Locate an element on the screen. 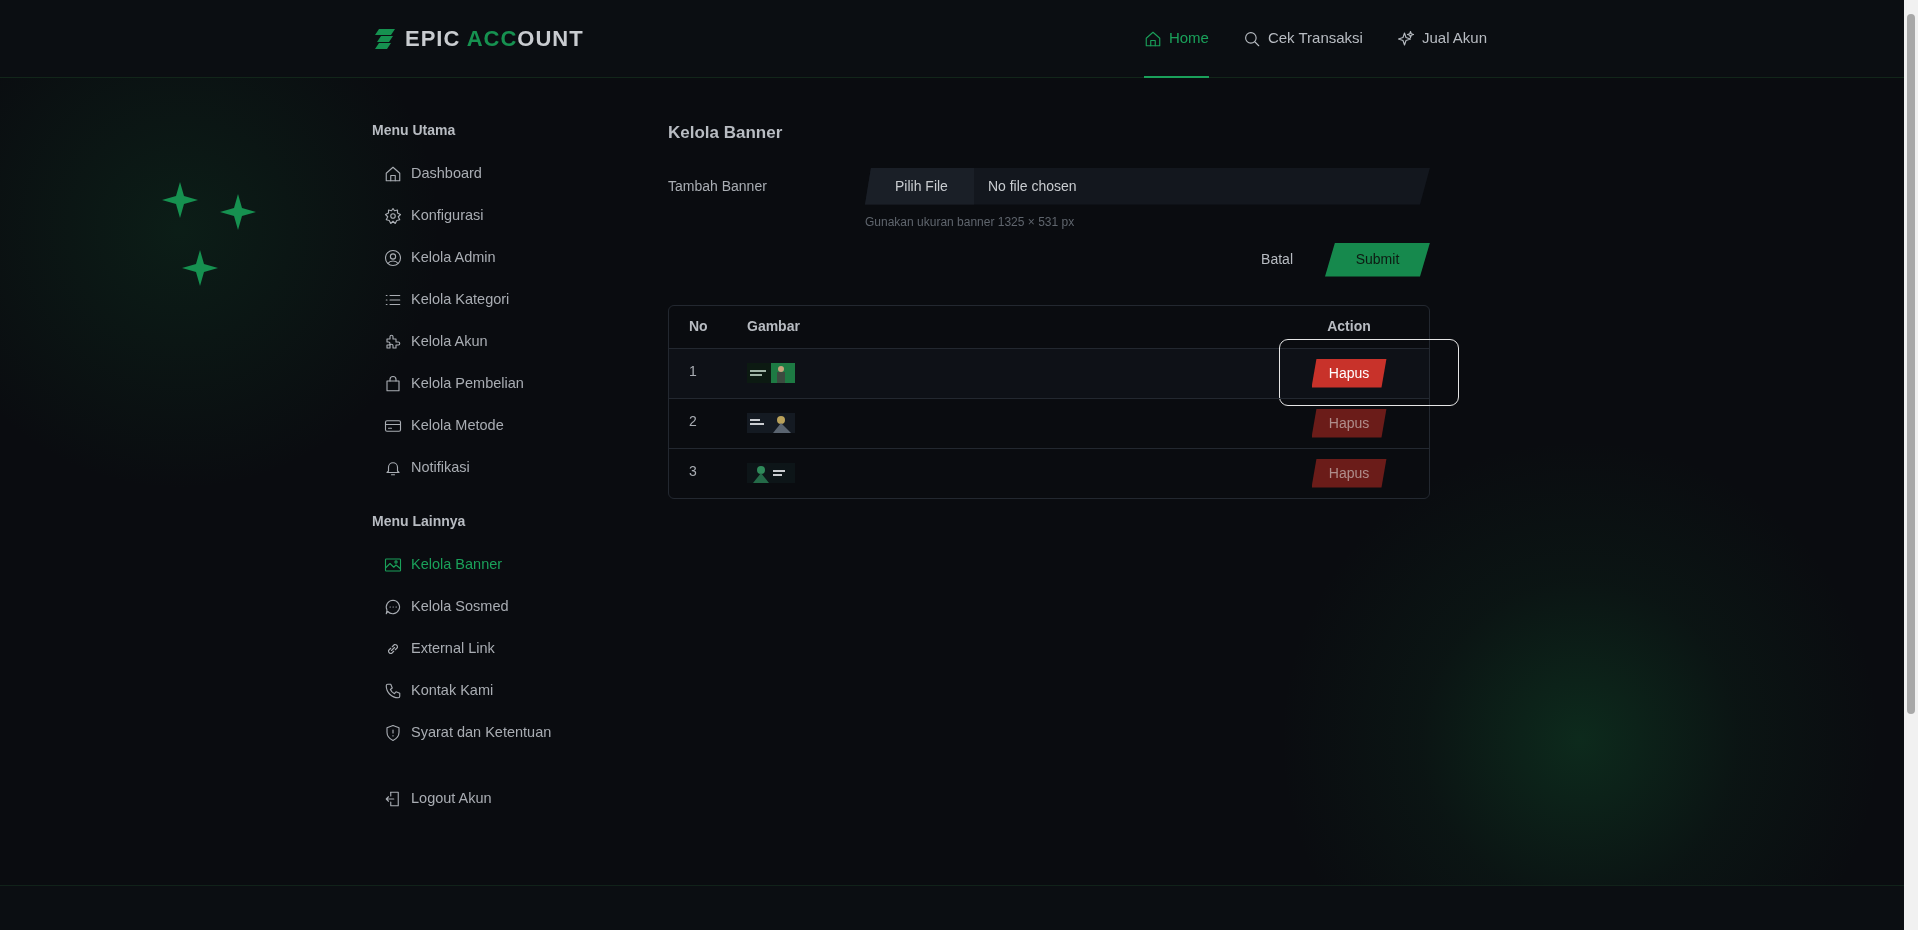 Image resolution: width=1918 pixels, height=930 pixels. user-icon is located at coordinates (393, 258).